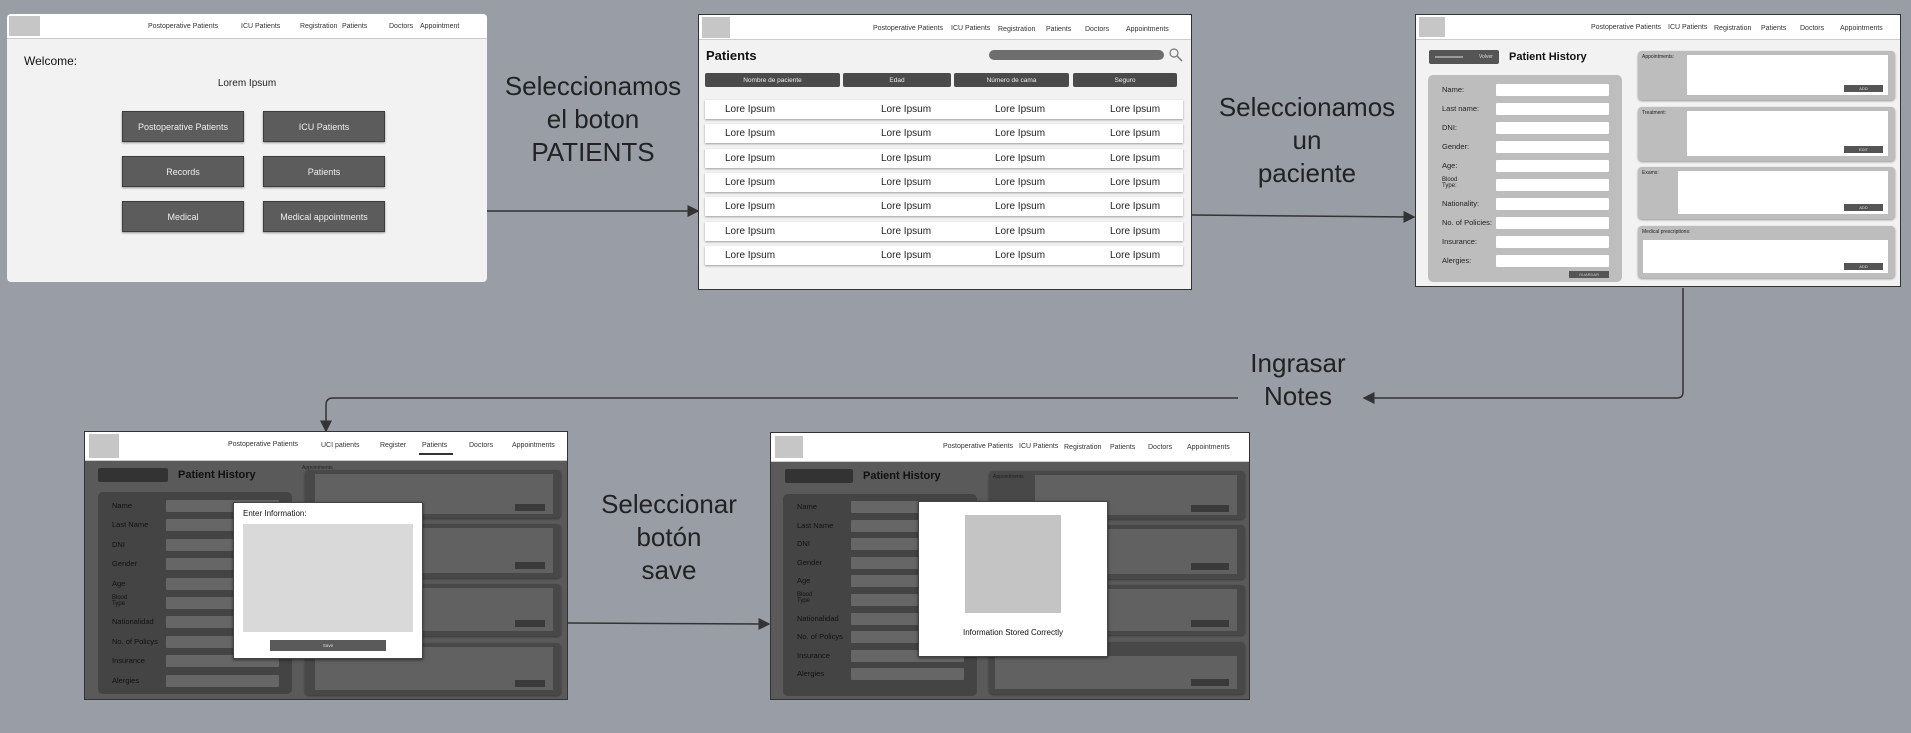  Describe the element at coordinates (183, 126) in the screenshot. I see `postoperative-patients-button: Postoperative Patients` at that location.